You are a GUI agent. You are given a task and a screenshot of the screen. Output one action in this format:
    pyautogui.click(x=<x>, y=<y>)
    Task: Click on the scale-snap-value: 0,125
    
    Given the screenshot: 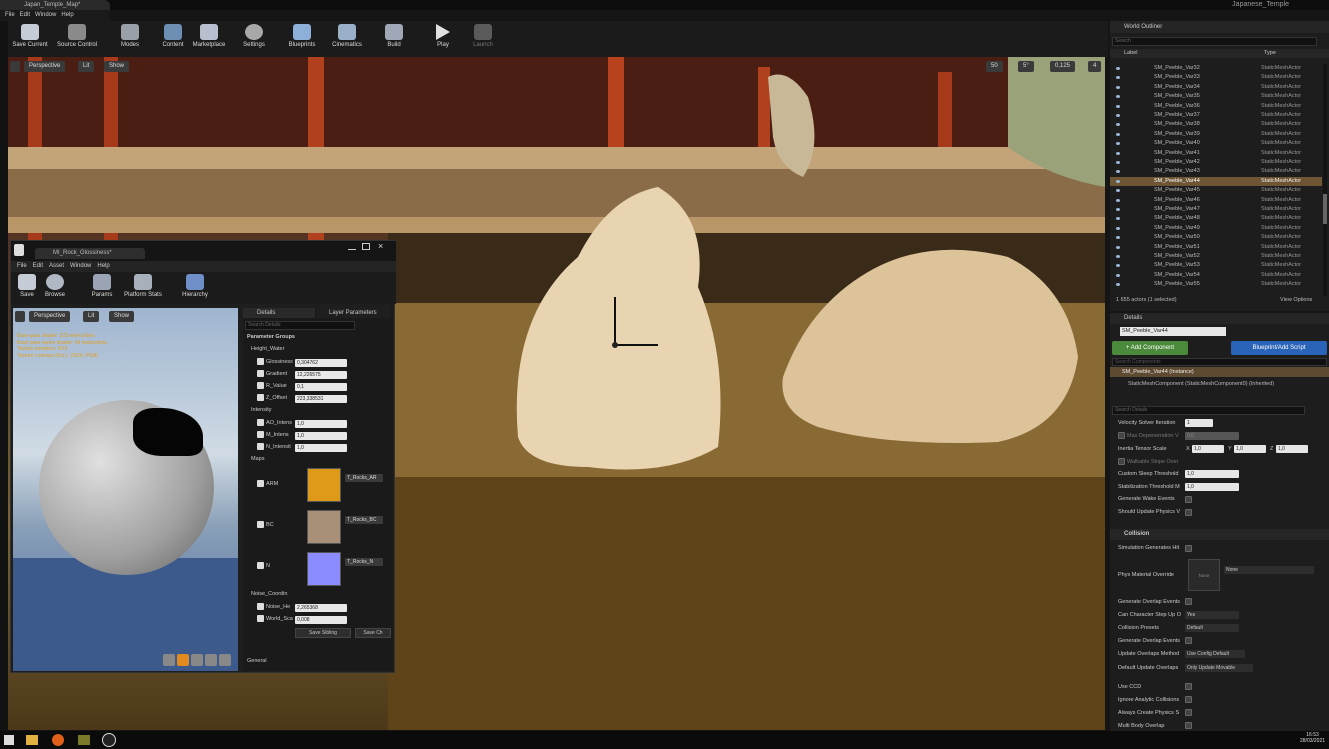 What is the action you would take?
    pyautogui.click(x=1063, y=66)
    